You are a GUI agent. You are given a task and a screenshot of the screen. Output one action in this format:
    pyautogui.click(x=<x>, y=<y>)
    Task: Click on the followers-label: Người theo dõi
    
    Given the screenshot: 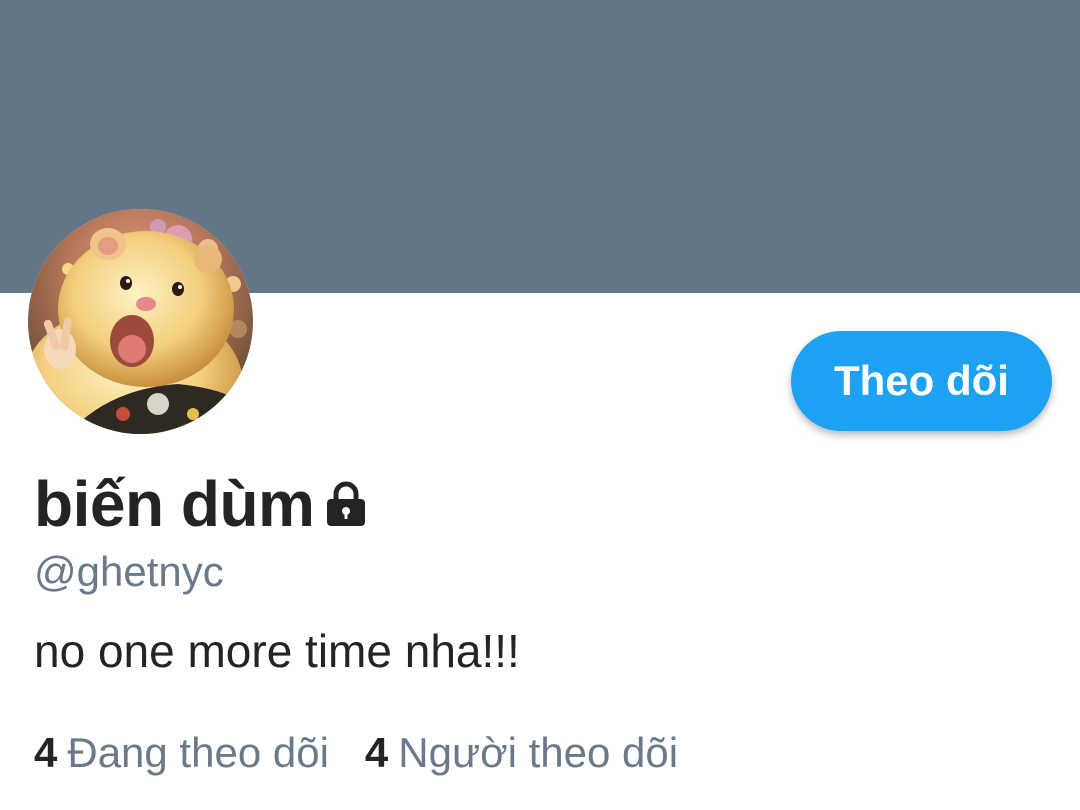 What is the action you would take?
    pyautogui.click(x=538, y=752)
    